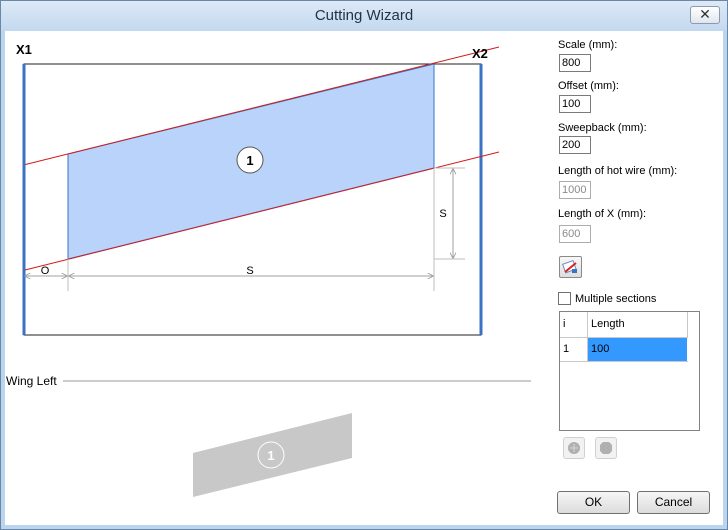 Image resolution: width=728 pixels, height=530 pixels. Describe the element at coordinates (574, 349) in the screenshot. I see `row-index-cell: 1` at that location.